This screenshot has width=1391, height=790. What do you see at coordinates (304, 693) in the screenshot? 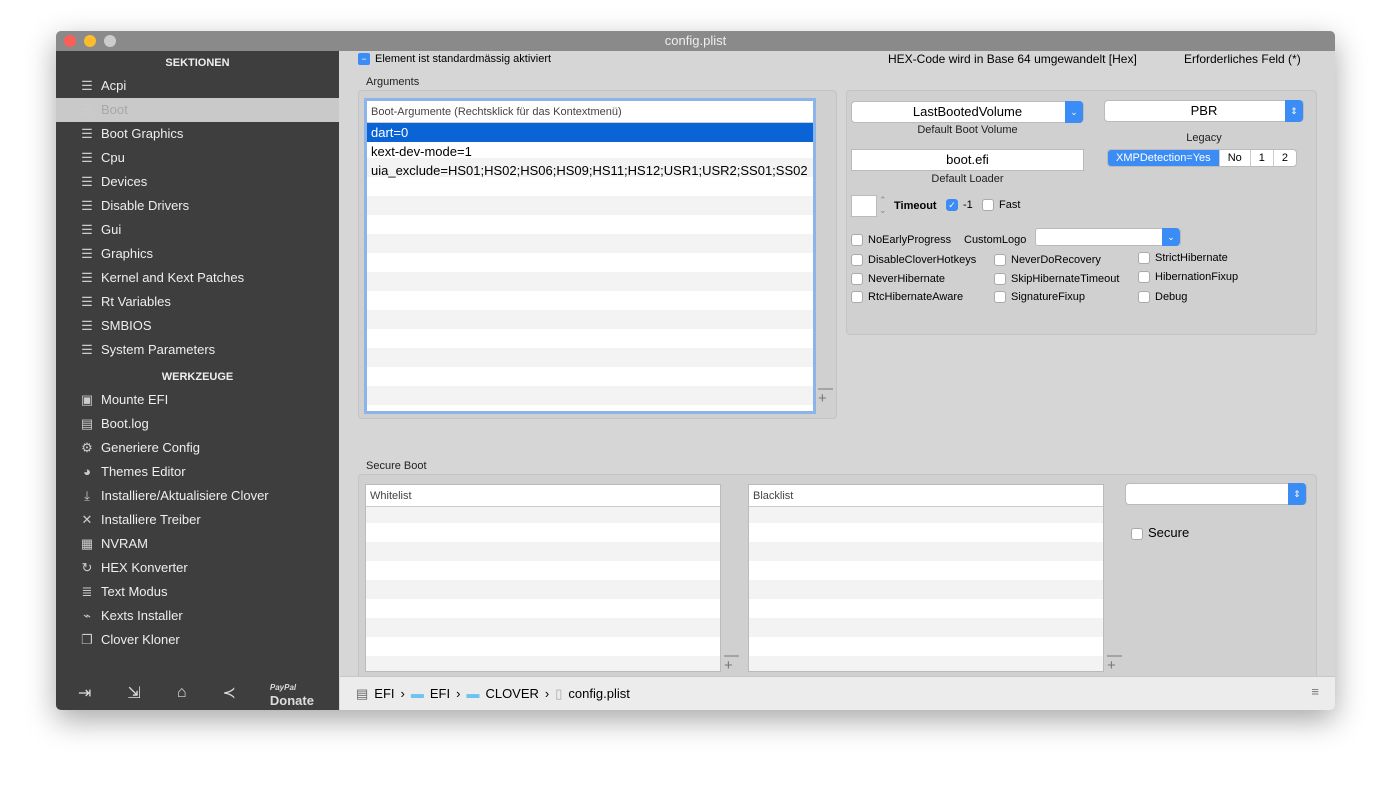
I see `donate-button: PayPal Donate` at bounding box center [304, 693].